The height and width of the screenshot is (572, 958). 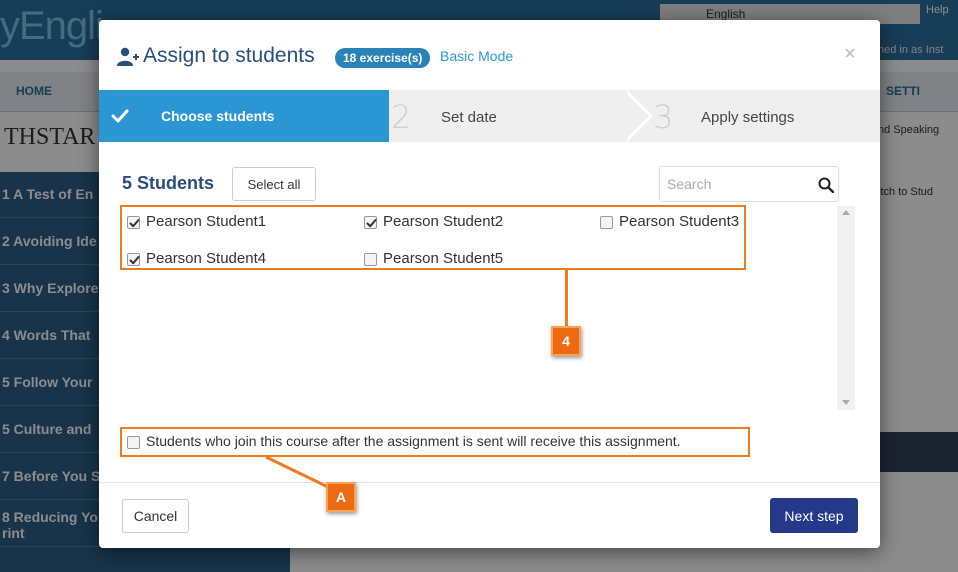 I want to click on step-set-date: 2 Set date, so click(x=514, y=116).